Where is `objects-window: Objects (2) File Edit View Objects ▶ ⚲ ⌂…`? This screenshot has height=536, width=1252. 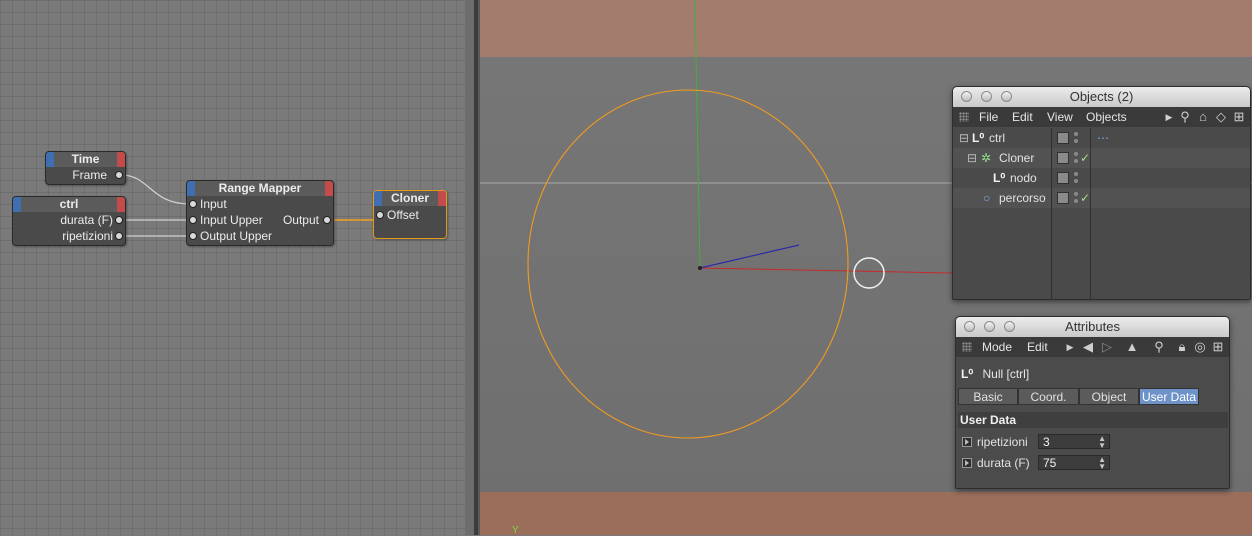
objects-window: Objects (2) File Edit View Objects ▶ ⚲ ⌂… is located at coordinates (1101, 193).